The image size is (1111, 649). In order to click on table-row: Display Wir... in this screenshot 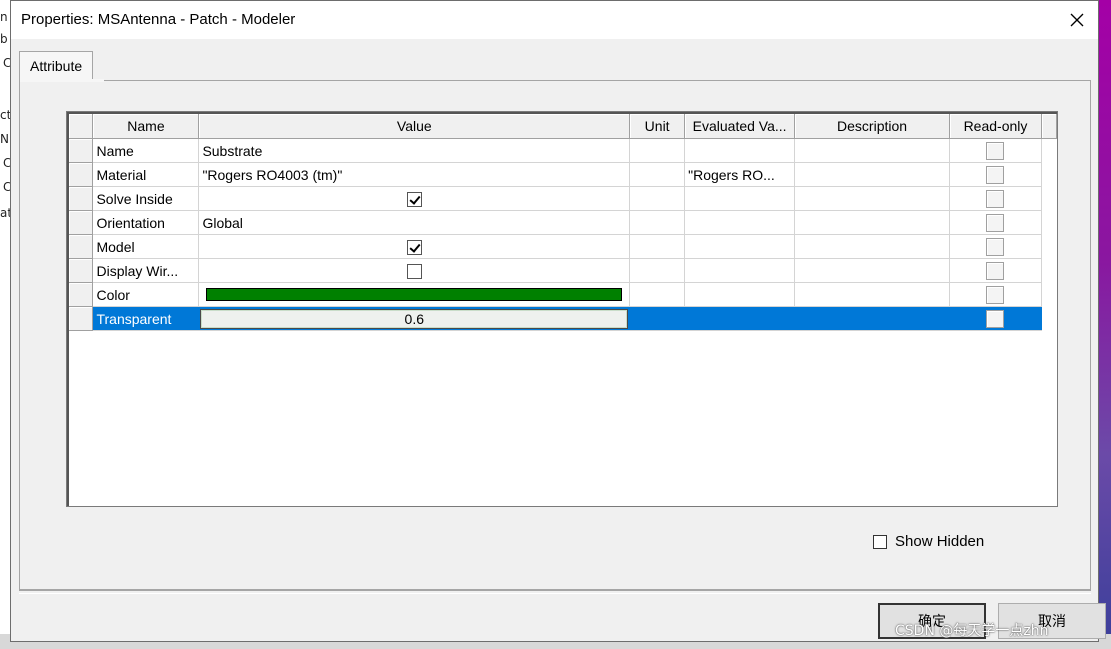, I will do `click(563, 270)`.